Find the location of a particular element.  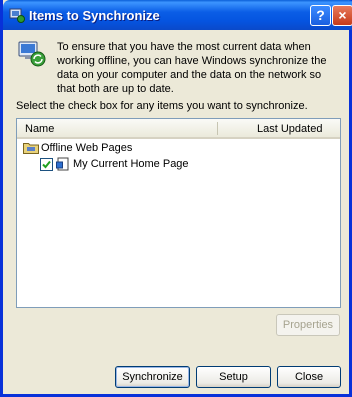

item-checkbox is located at coordinates (46, 164).